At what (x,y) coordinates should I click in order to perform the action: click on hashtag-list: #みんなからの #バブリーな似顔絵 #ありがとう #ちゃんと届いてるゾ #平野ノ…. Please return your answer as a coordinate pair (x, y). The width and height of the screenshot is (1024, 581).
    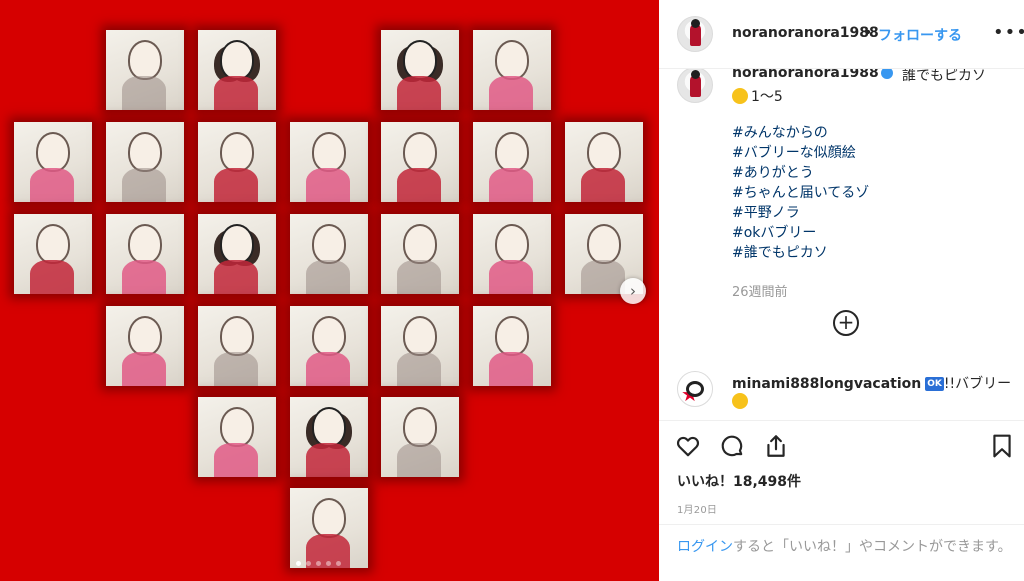
    Looking at the image, I should click on (800, 193).